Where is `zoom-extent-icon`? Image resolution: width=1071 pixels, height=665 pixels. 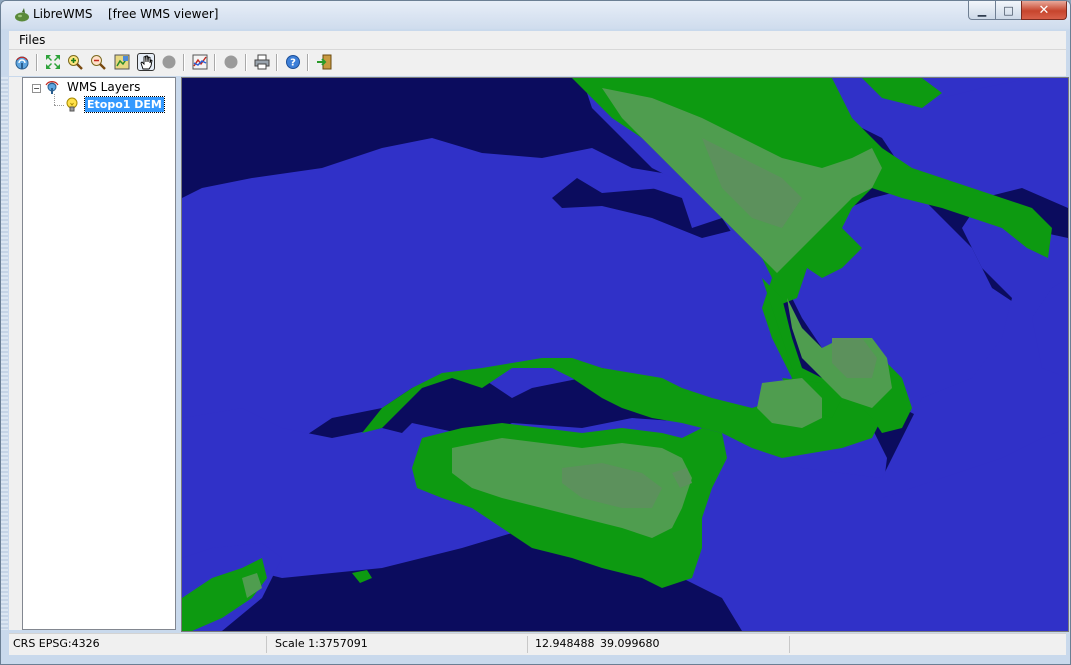
zoom-extent-icon is located at coordinates (53, 62).